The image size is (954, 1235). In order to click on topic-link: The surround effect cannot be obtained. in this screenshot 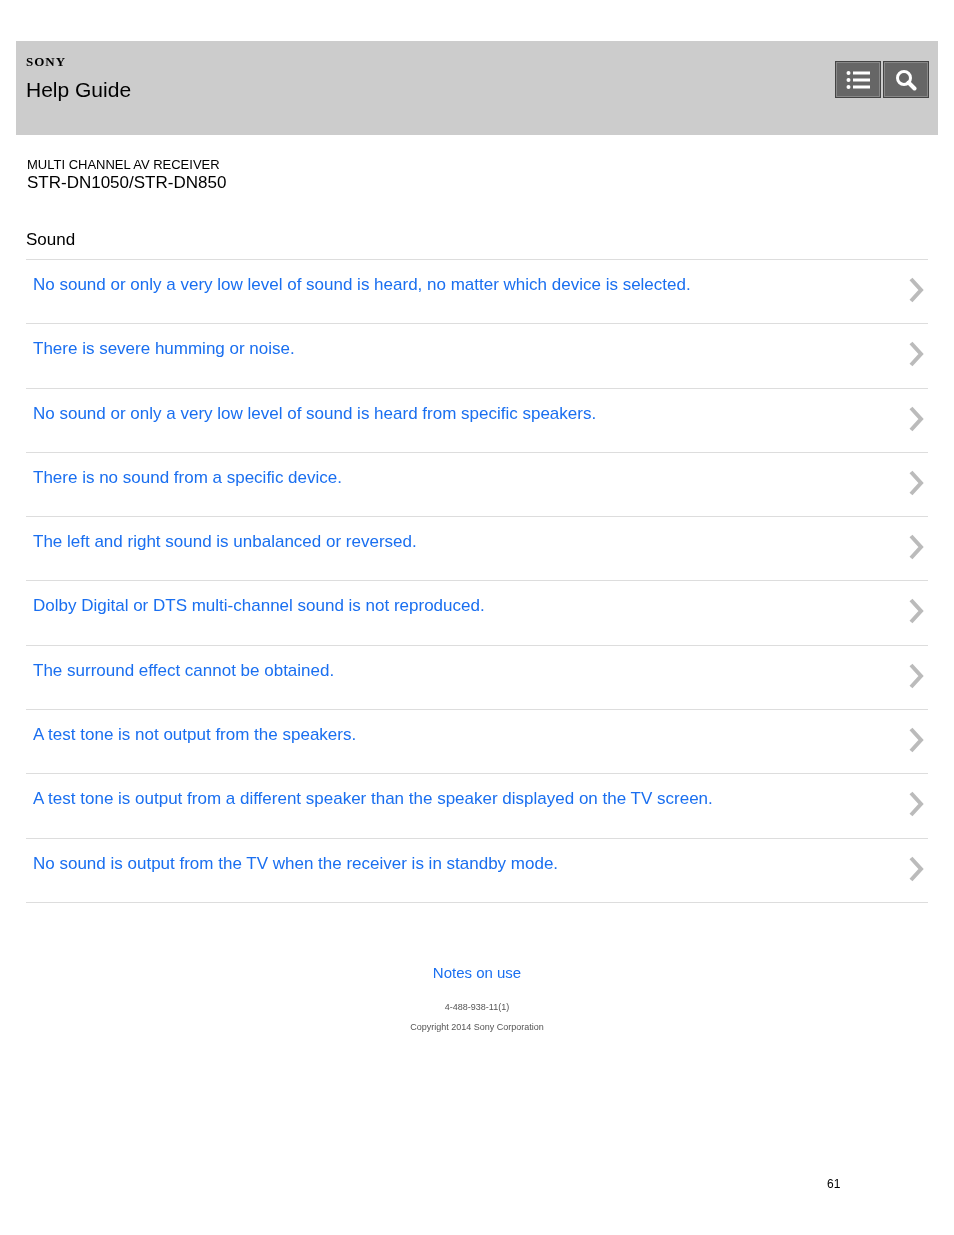, I will do `click(477, 678)`.